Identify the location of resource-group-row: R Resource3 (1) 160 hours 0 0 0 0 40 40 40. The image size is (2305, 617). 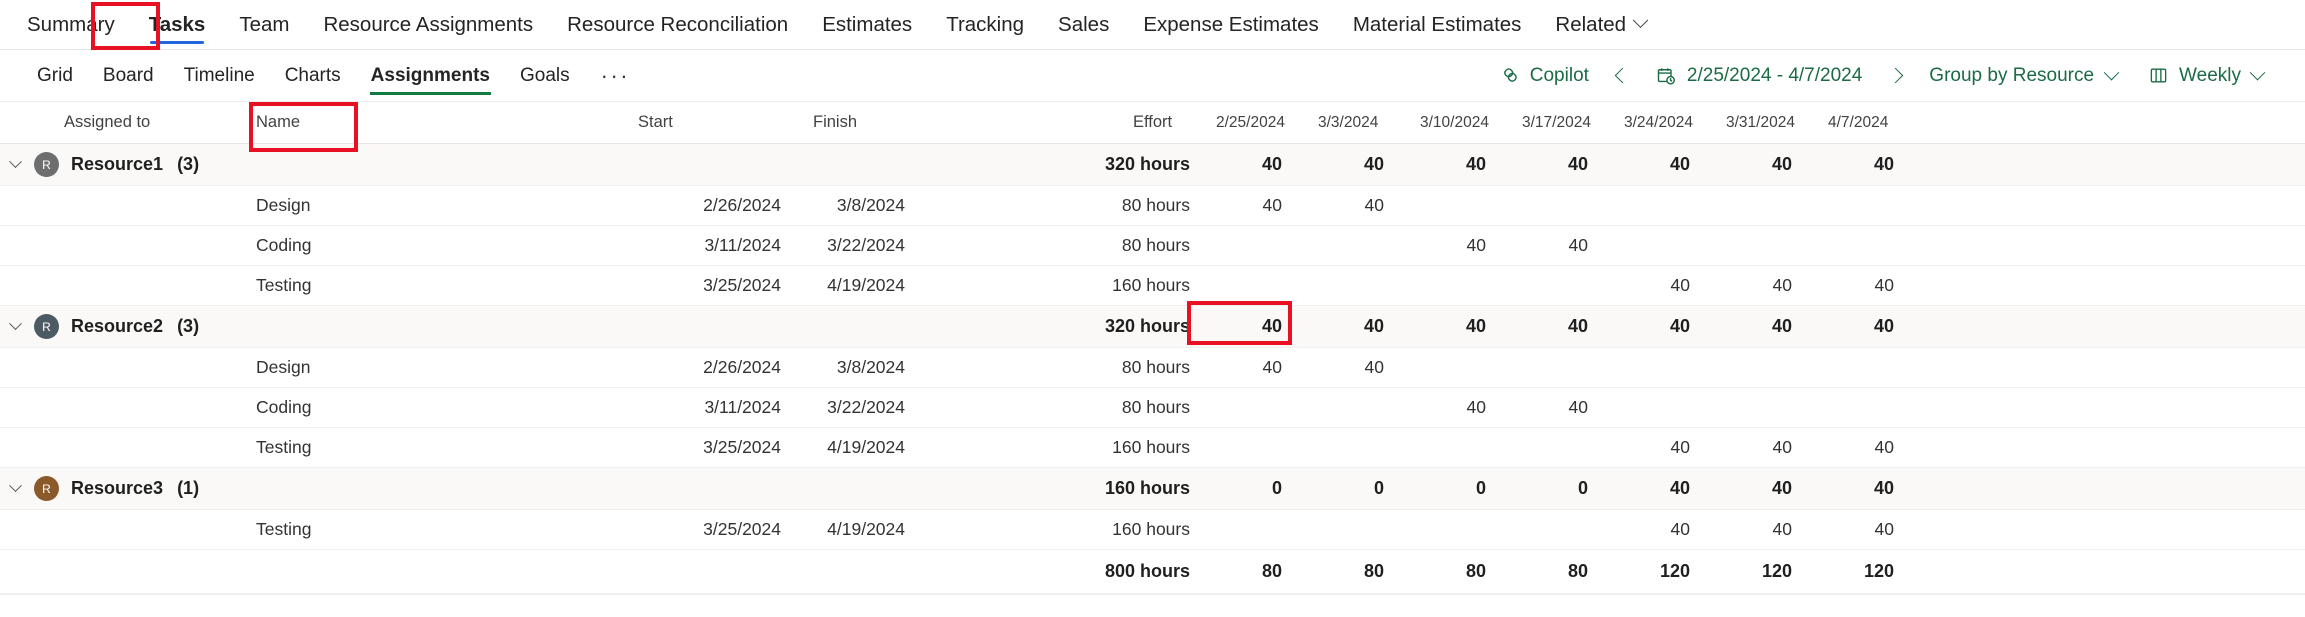
(1152, 489).